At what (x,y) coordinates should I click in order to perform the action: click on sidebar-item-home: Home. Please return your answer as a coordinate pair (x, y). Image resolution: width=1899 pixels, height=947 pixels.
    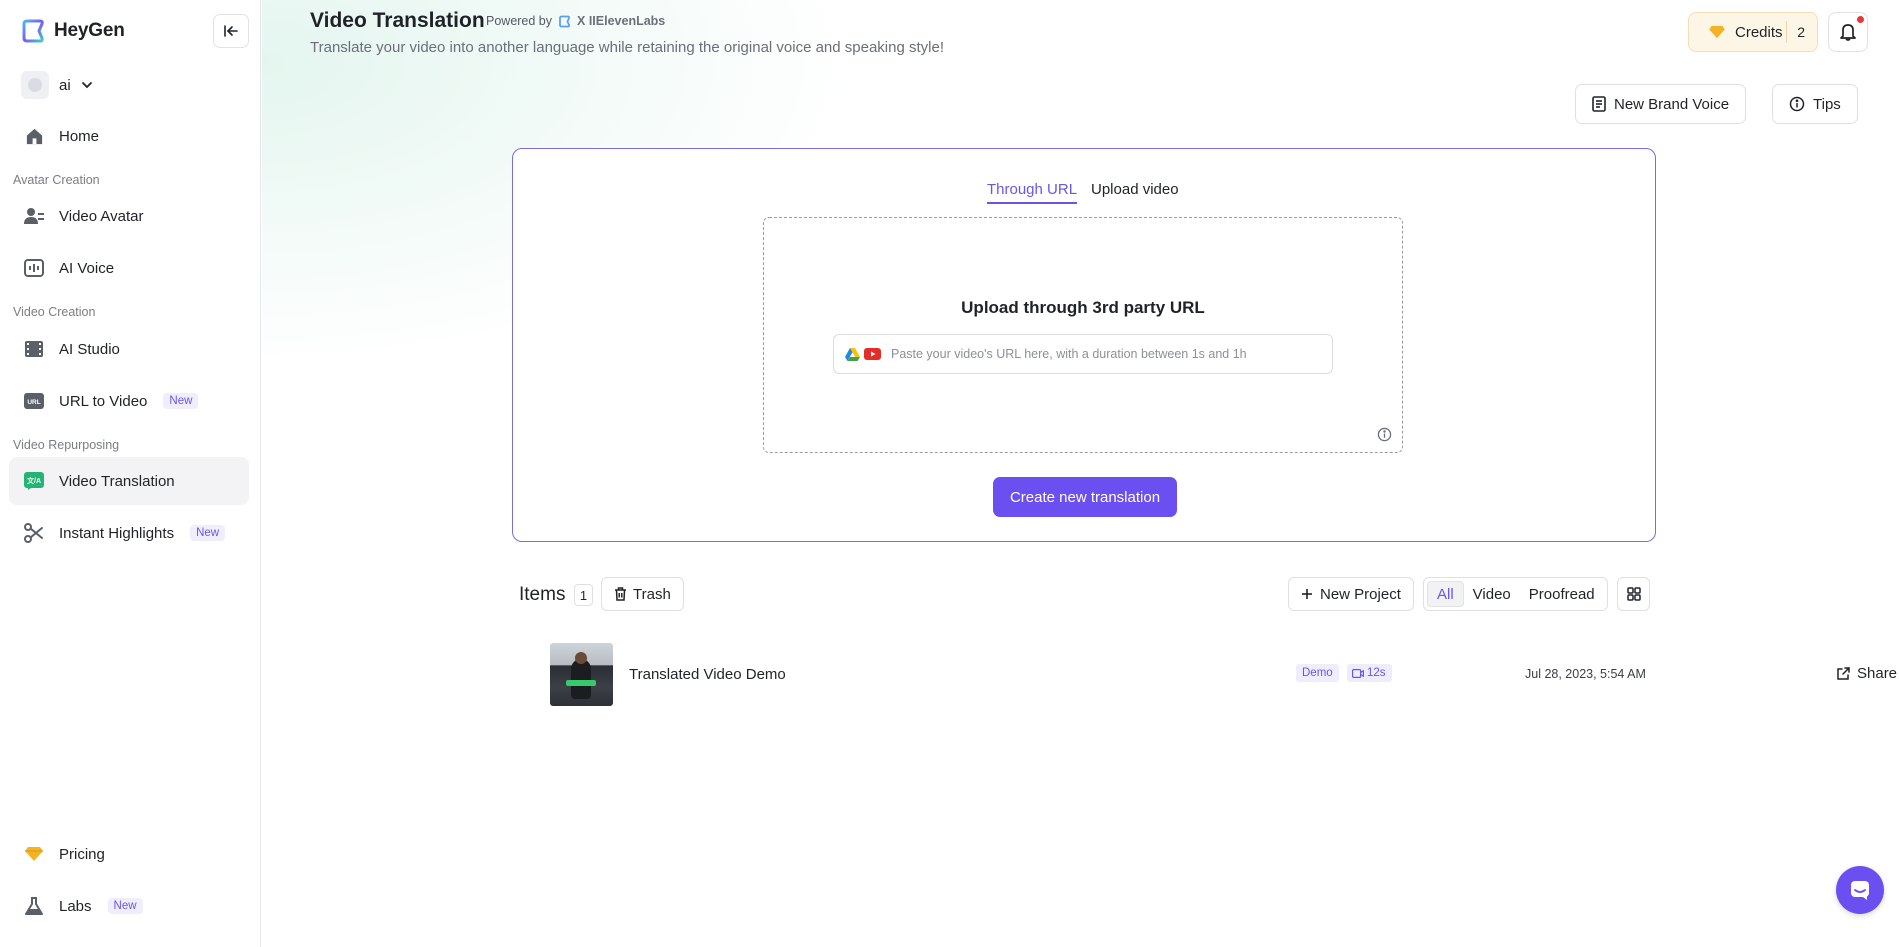
    Looking at the image, I should click on (129, 136).